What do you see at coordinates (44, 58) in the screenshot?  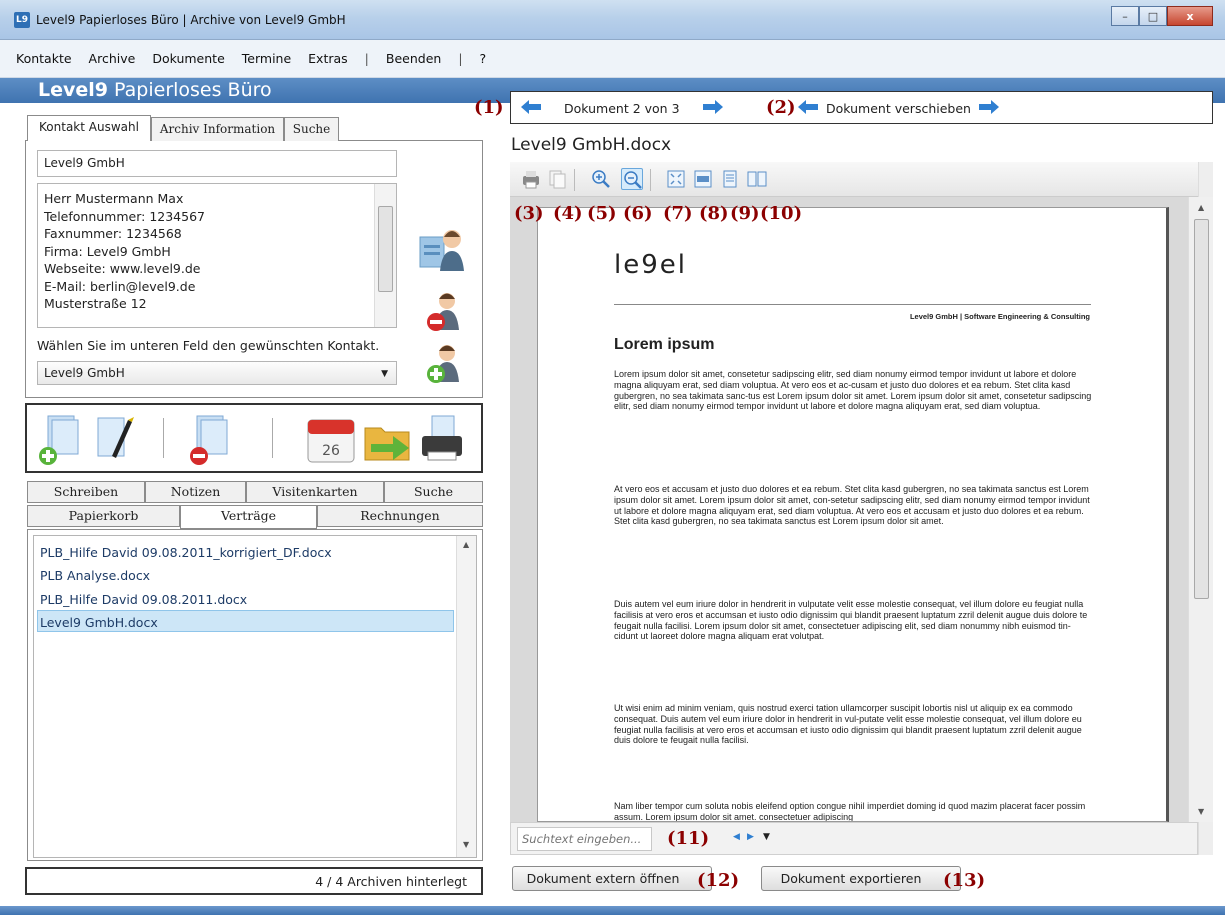 I see `menu-kontakte: Kontakte` at bounding box center [44, 58].